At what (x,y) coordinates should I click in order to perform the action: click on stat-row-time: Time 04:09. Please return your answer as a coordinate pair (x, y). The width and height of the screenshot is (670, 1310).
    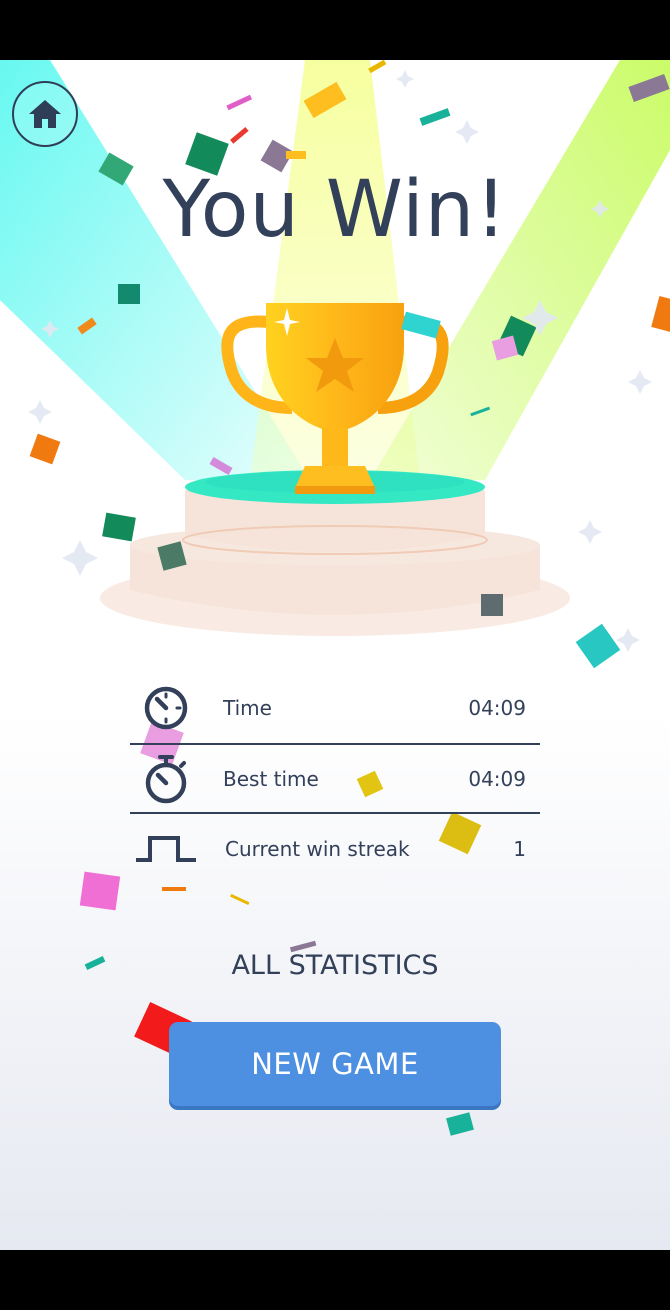
    Looking at the image, I should click on (335, 708).